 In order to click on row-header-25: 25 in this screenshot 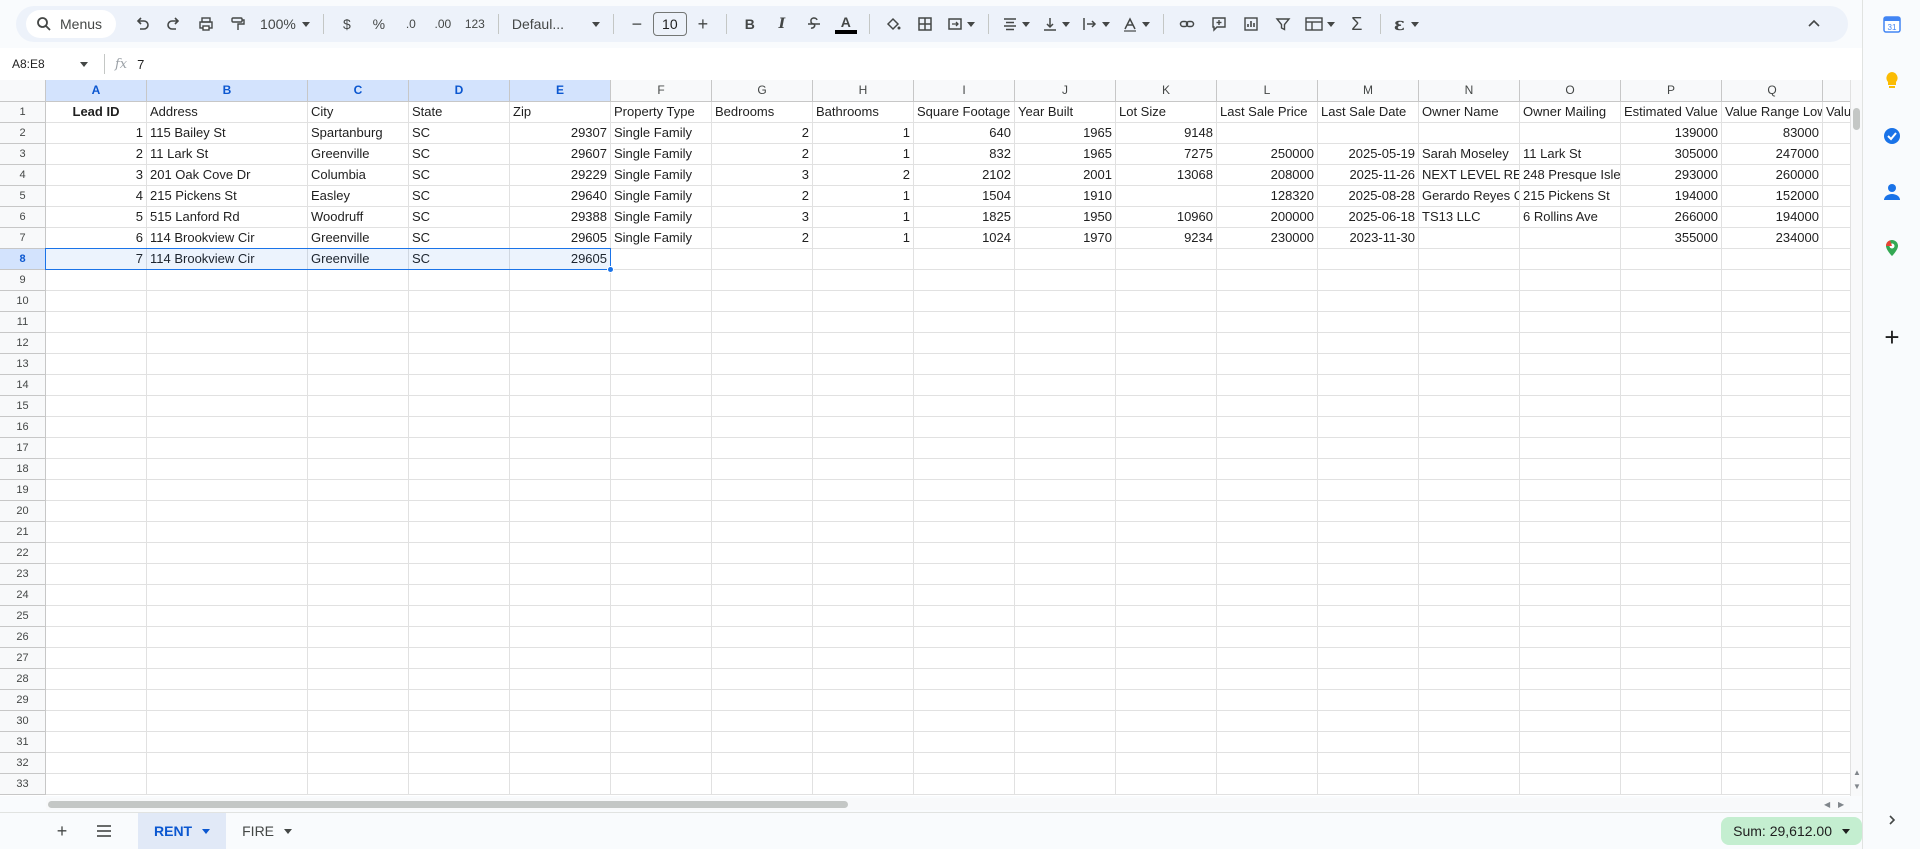, I will do `click(23, 616)`.